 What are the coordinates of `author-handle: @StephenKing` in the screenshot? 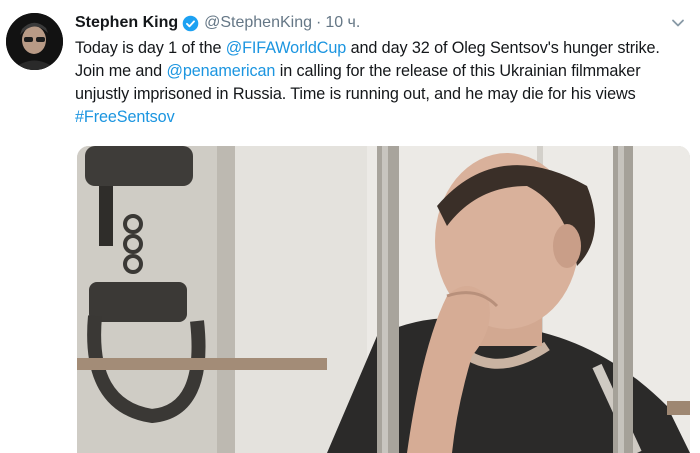 It's located at (258, 23).